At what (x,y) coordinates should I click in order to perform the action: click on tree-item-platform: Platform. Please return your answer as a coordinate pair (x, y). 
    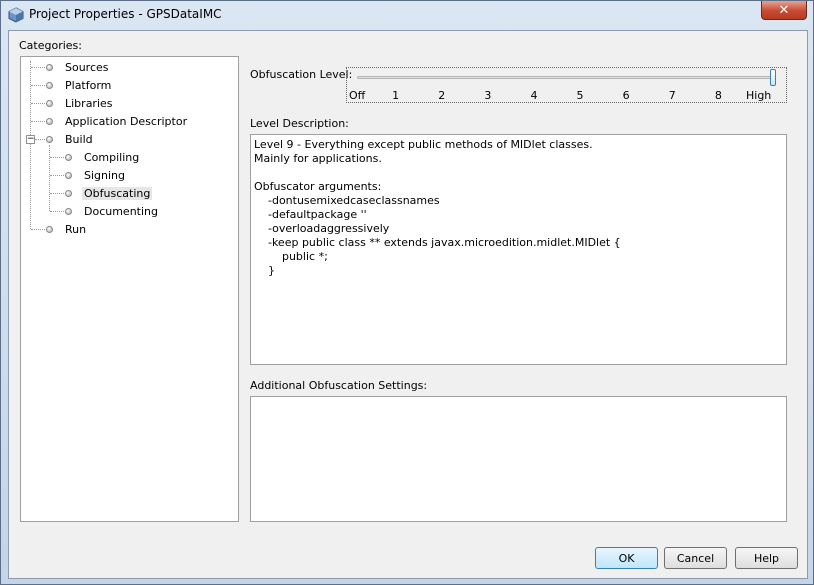
    Looking at the image, I should click on (129, 86).